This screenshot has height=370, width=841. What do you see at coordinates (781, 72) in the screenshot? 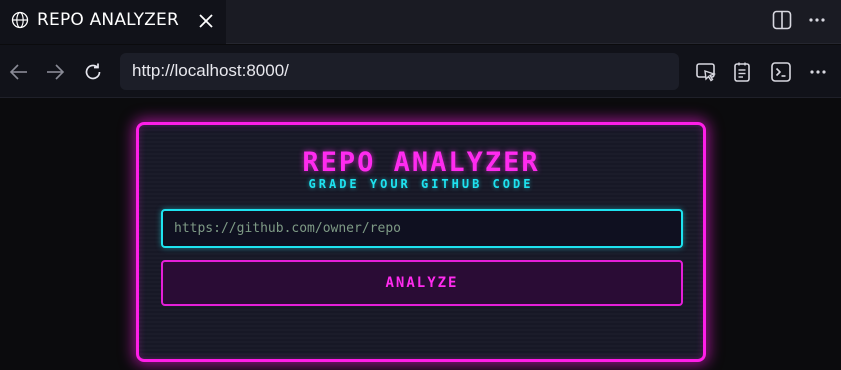
I see `terminal-icon` at bounding box center [781, 72].